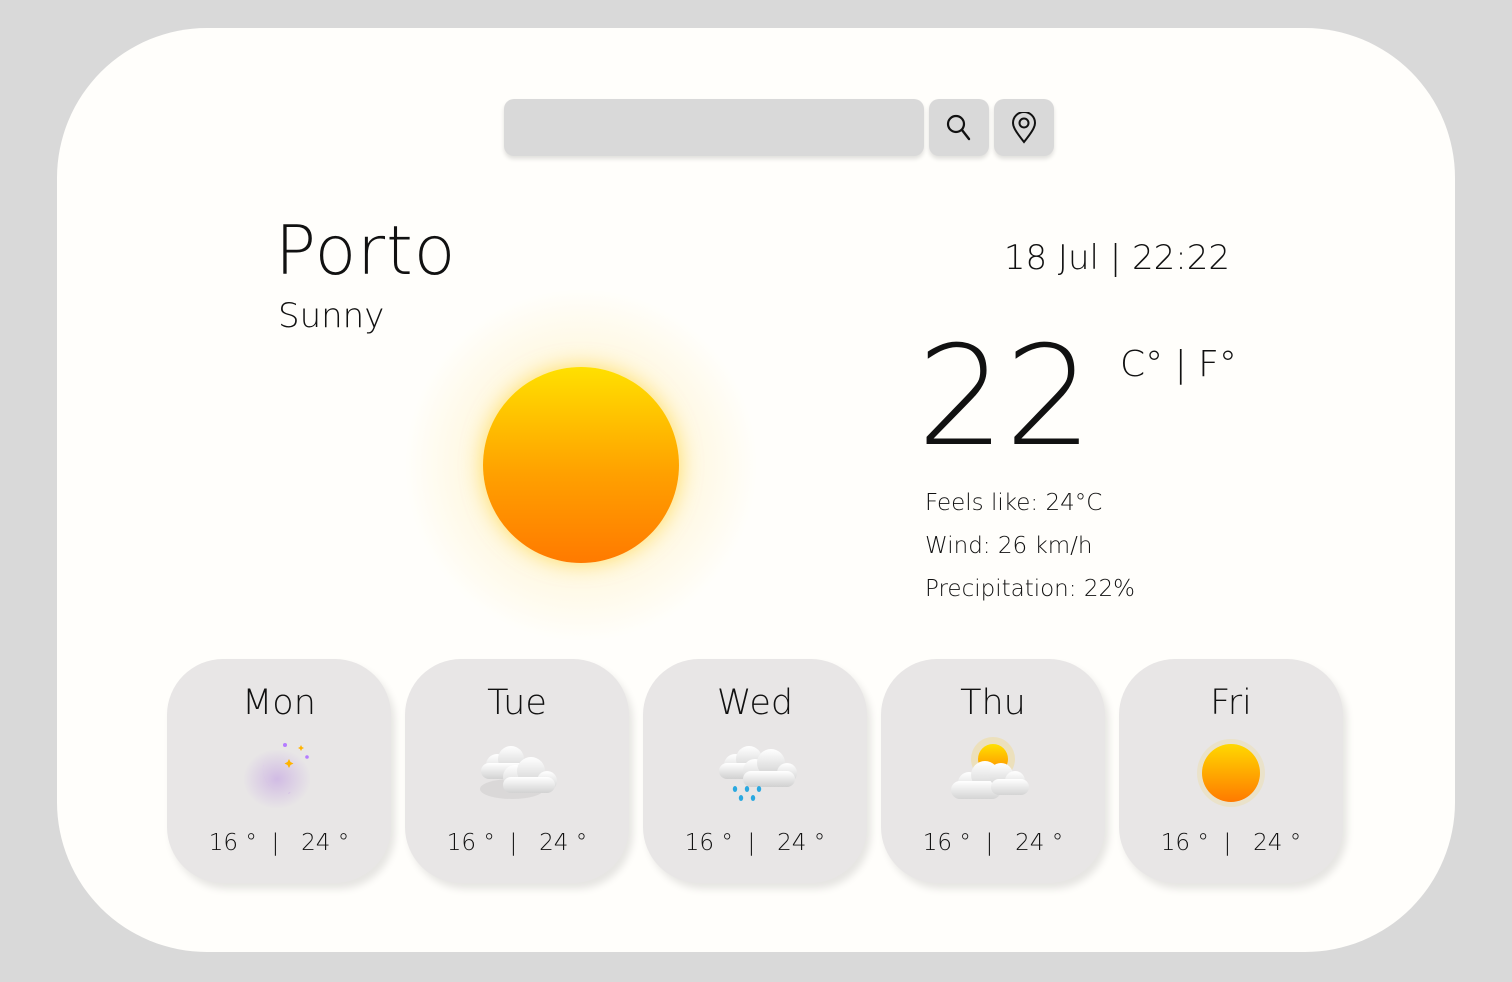  I want to click on forecast-day-wed: Wed 16 ° | 24 °, so click(755, 771).